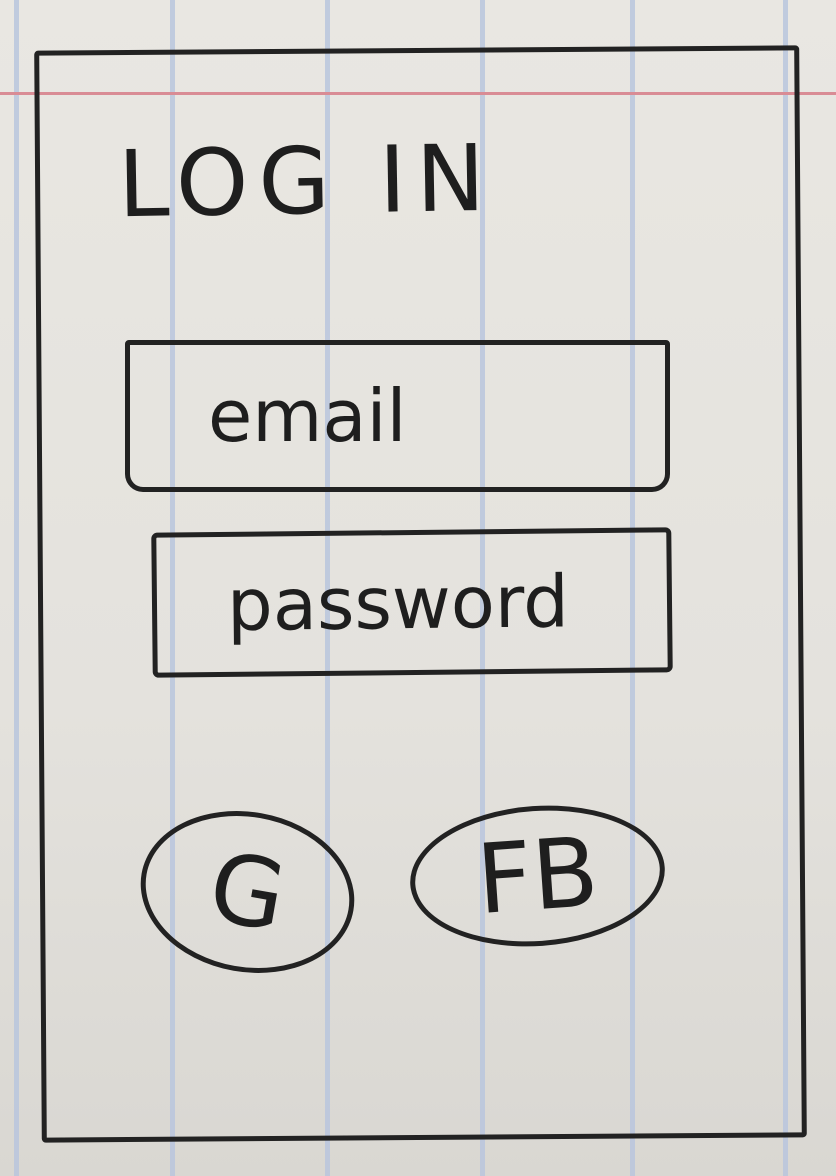 The height and width of the screenshot is (1176, 836). Describe the element at coordinates (307, 416) in the screenshot. I see `email-placeholder: email` at that location.